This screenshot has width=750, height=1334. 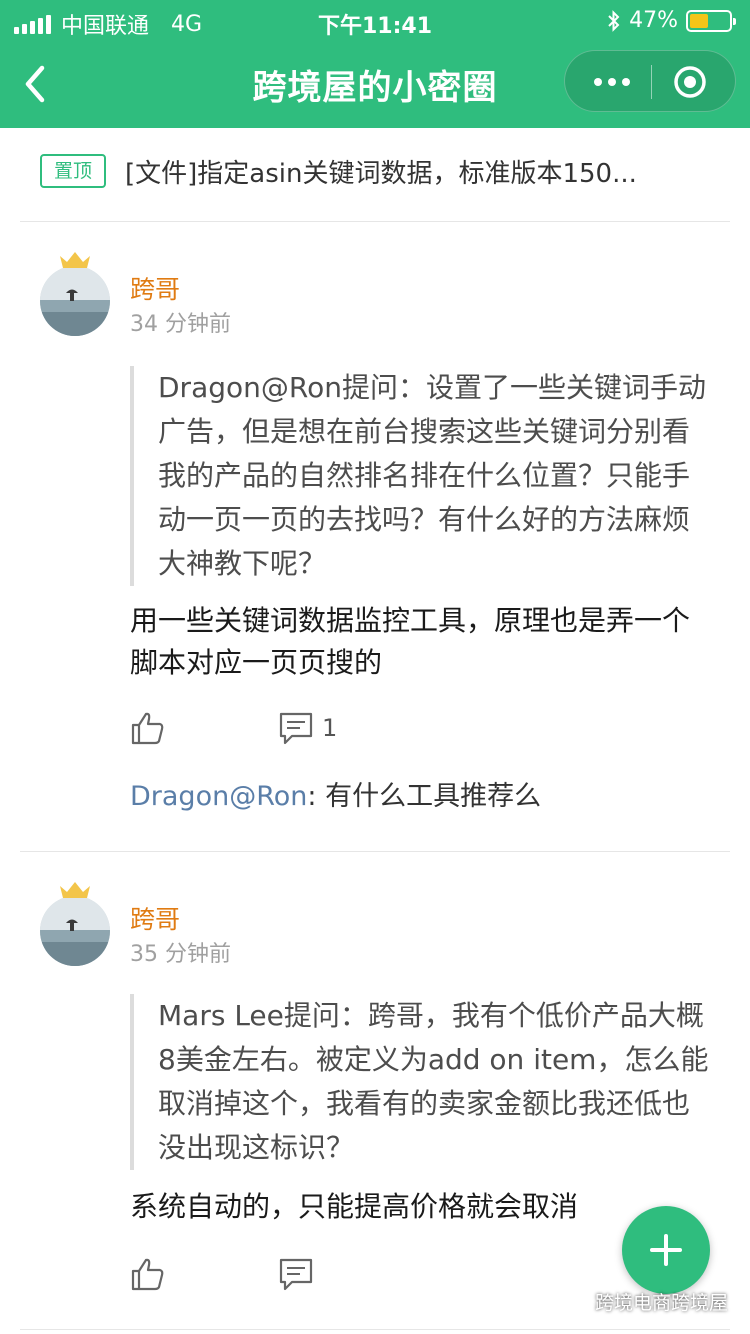 What do you see at coordinates (354, 1206) in the screenshot?
I see `answer-text: 系统自动的，只能提高价格就会取消` at bounding box center [354, 1206].